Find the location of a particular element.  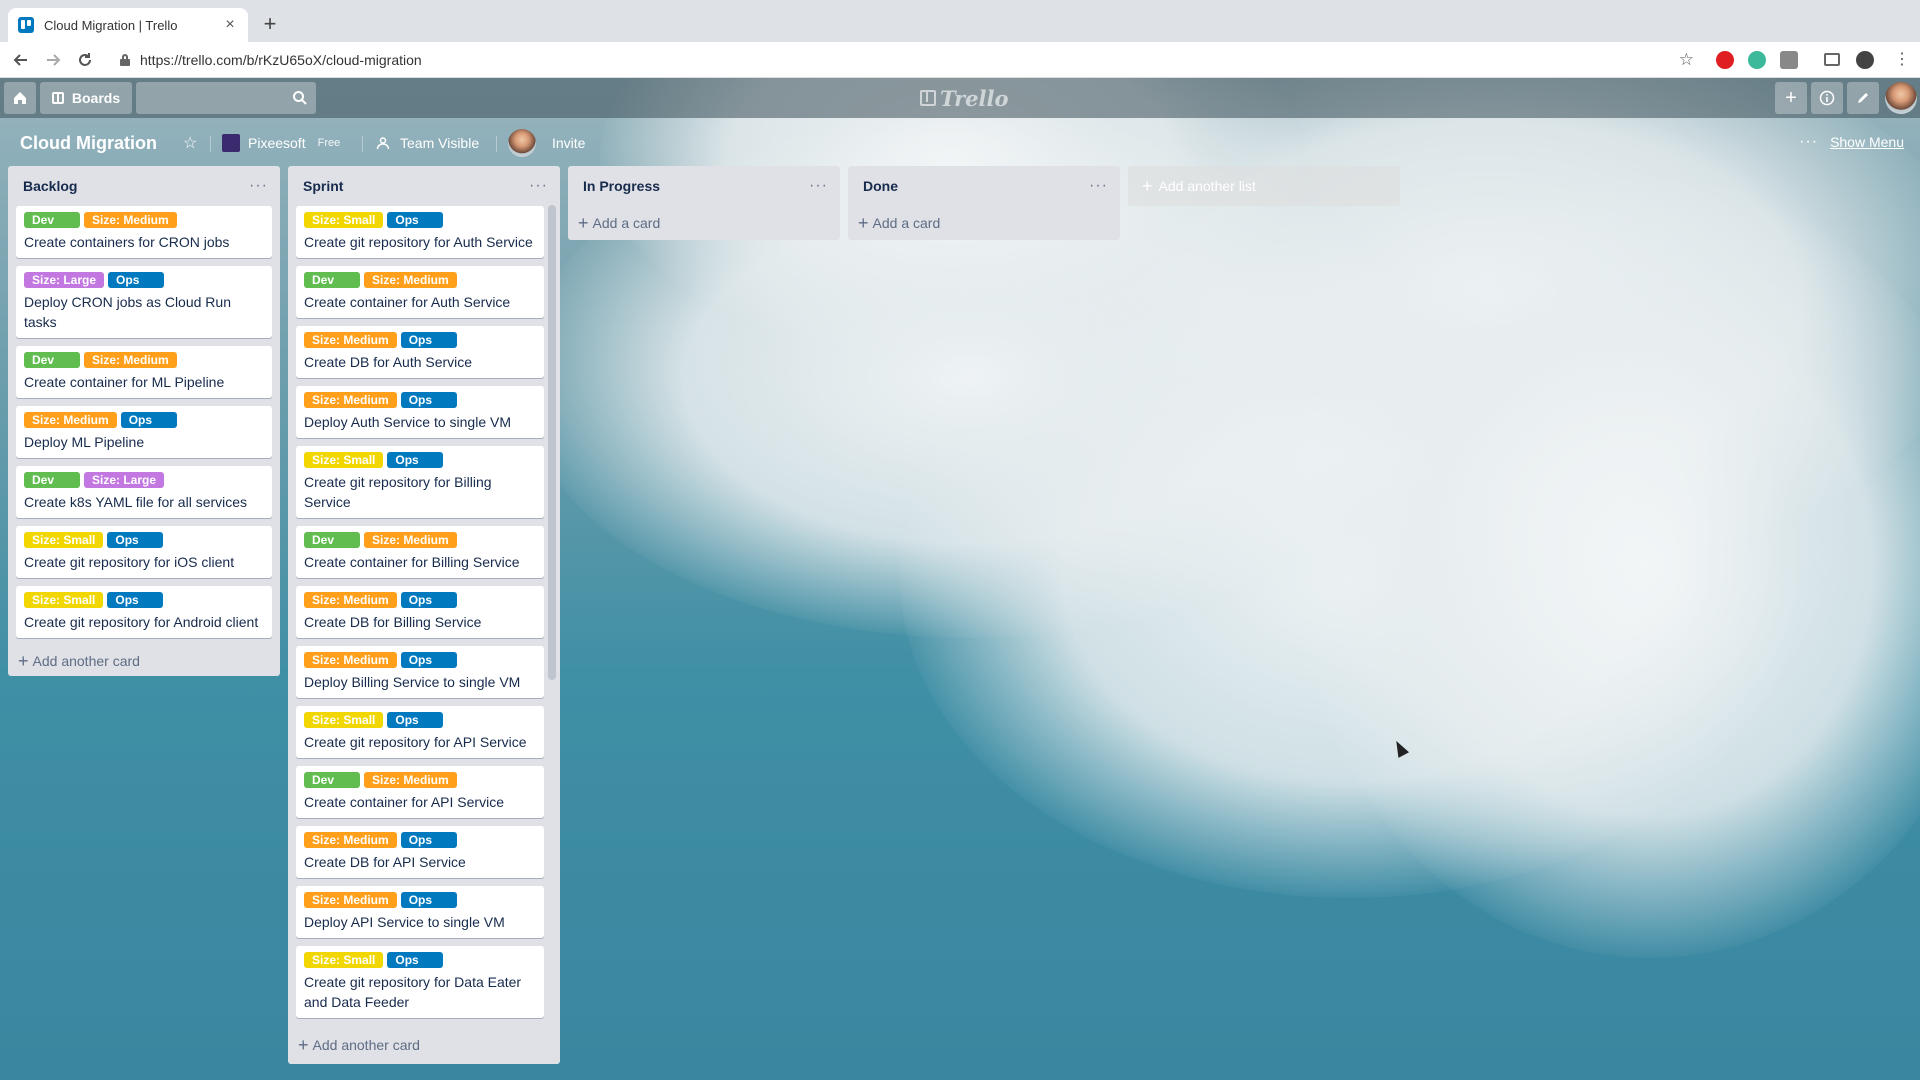

star-board-icon: ☆ is located at coordinates (190, 143).